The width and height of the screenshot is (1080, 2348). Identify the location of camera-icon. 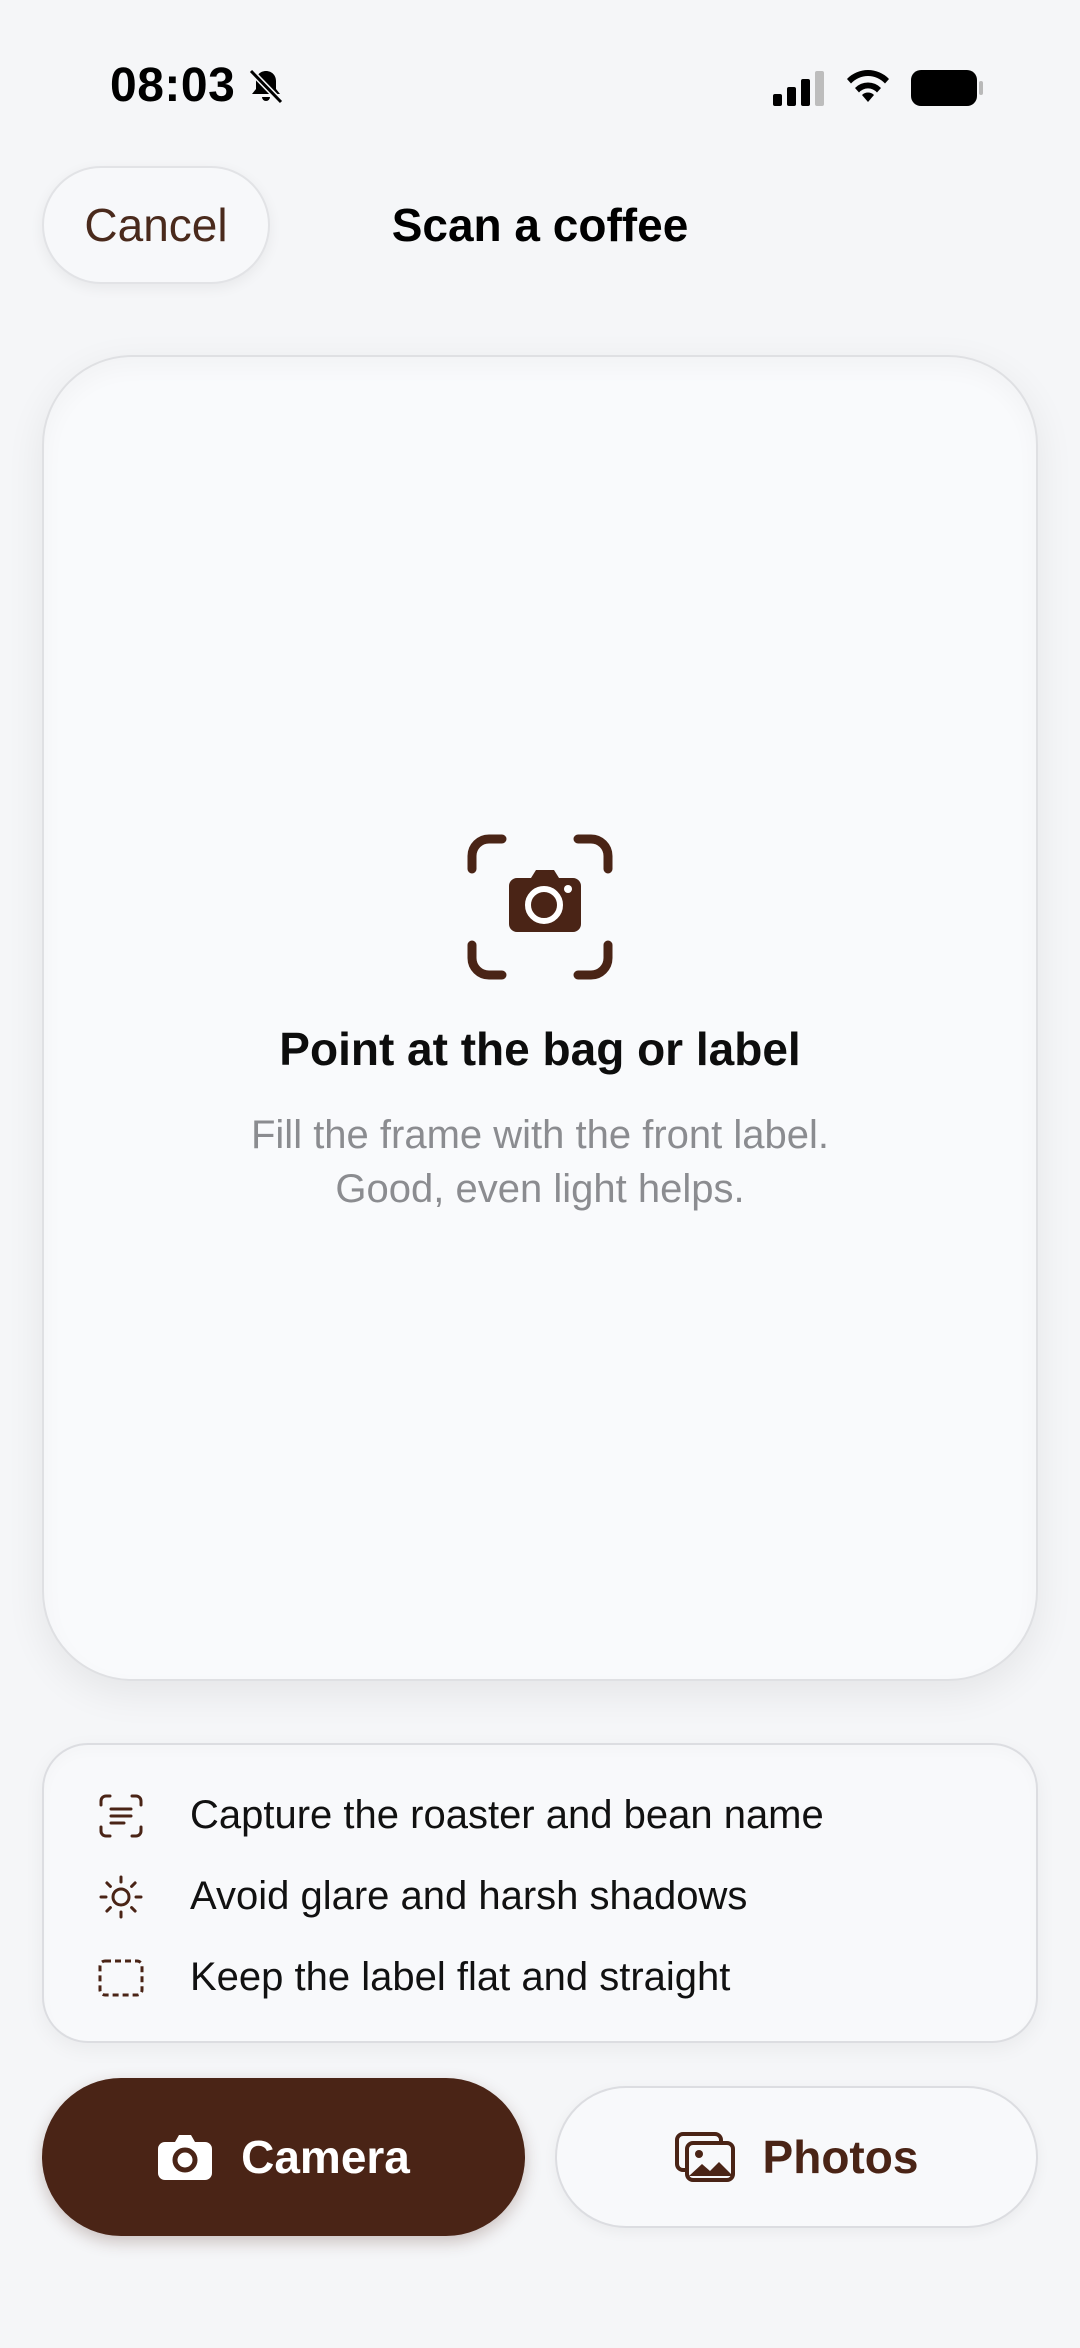
(185, 2157).